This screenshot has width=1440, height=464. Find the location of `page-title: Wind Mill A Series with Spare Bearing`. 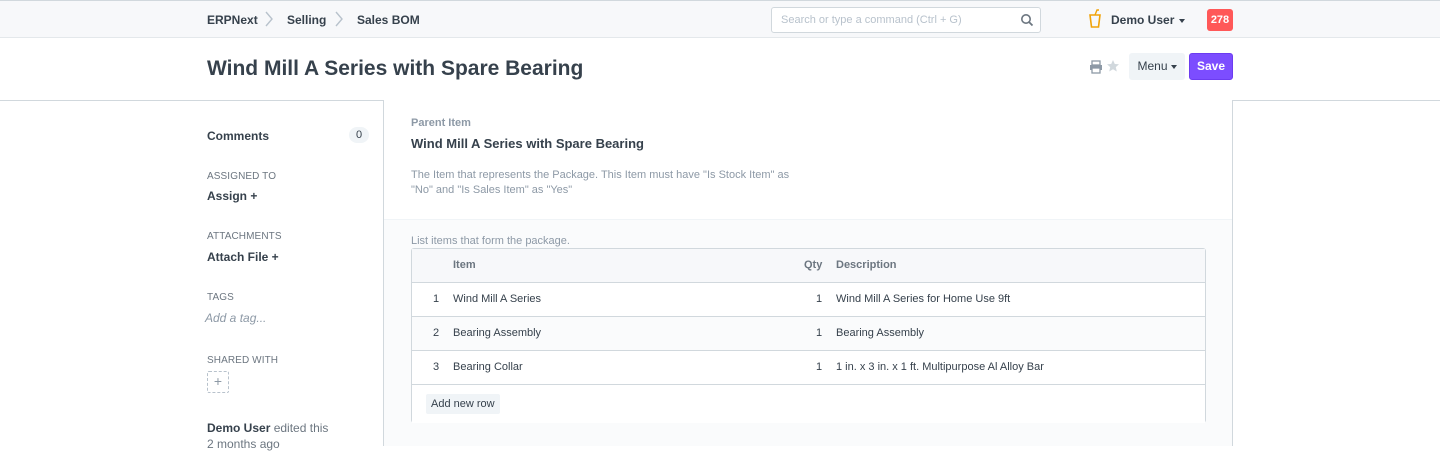

page-title: Wind Mill A Series with Spare Bearing is located at coordinates (395, 68).